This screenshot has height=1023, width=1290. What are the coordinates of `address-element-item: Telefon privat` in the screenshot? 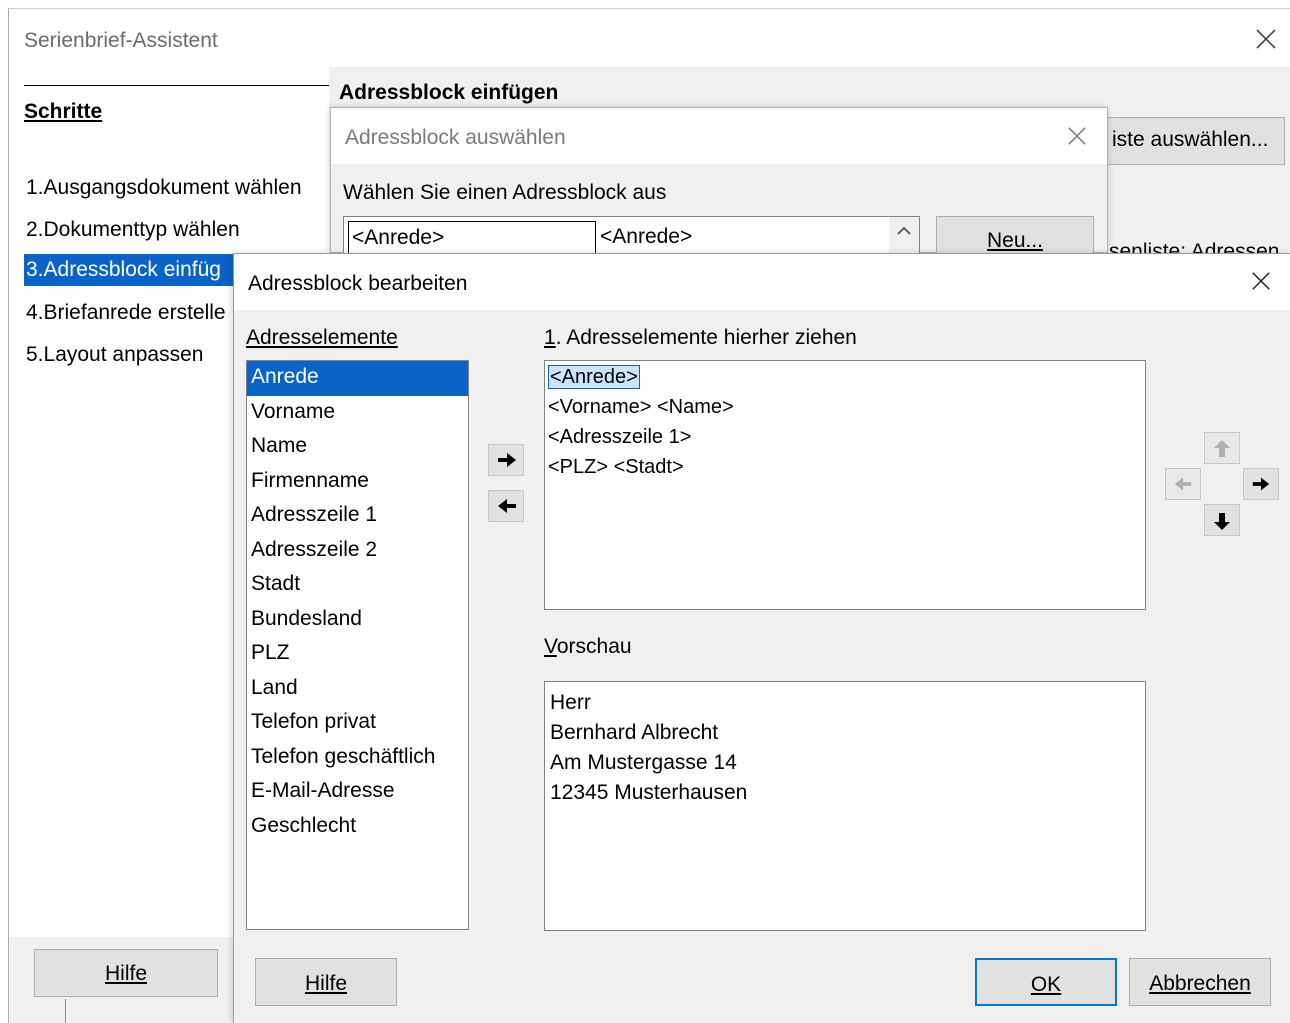 It's located at (357, 723).